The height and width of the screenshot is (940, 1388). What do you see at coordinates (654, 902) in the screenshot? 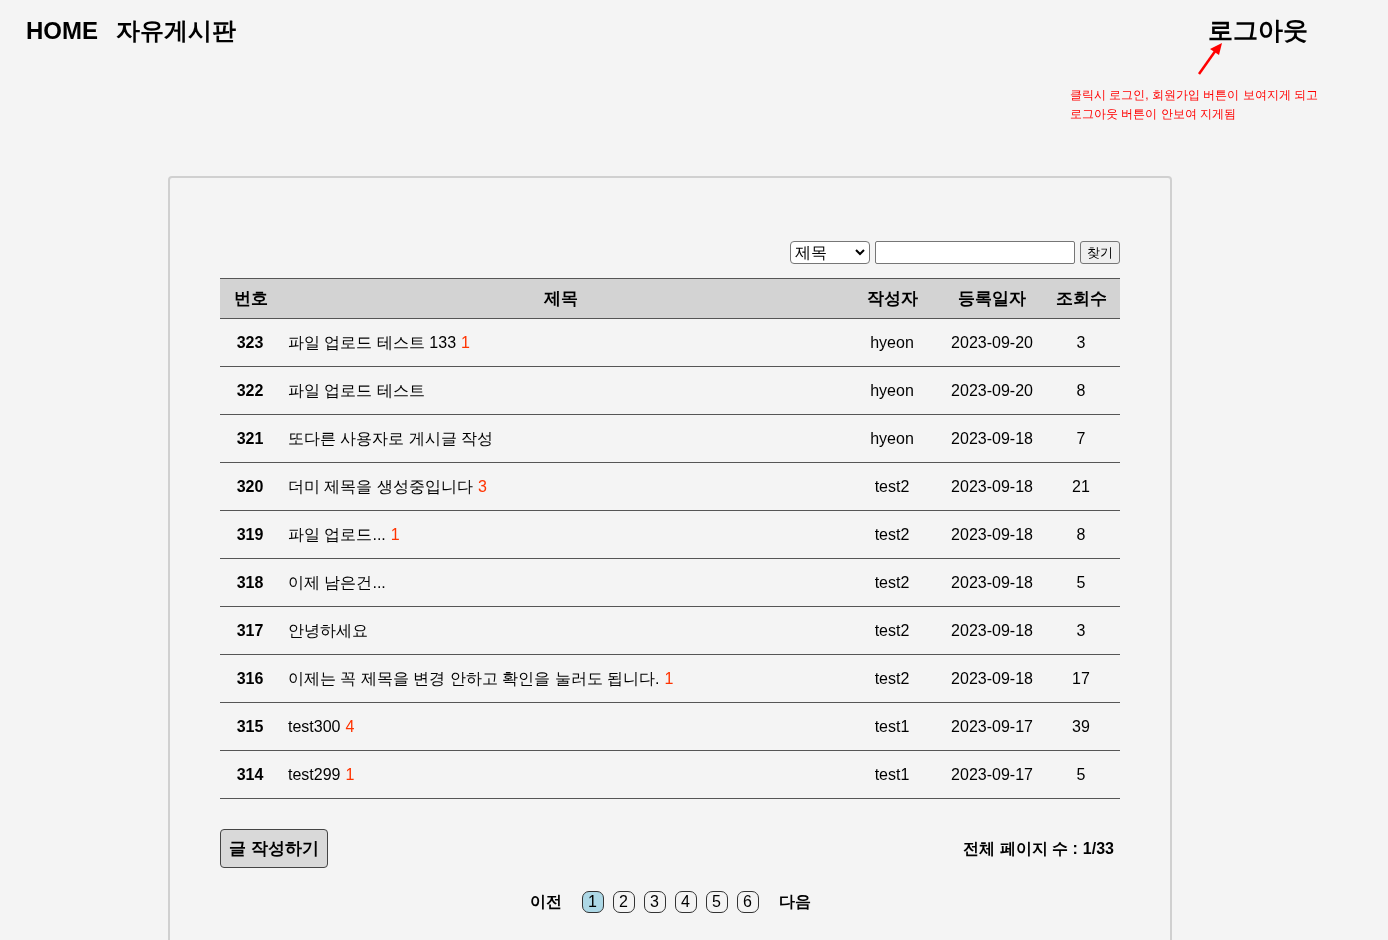
I see `page-link: 3` at bounding box center [654, 902].